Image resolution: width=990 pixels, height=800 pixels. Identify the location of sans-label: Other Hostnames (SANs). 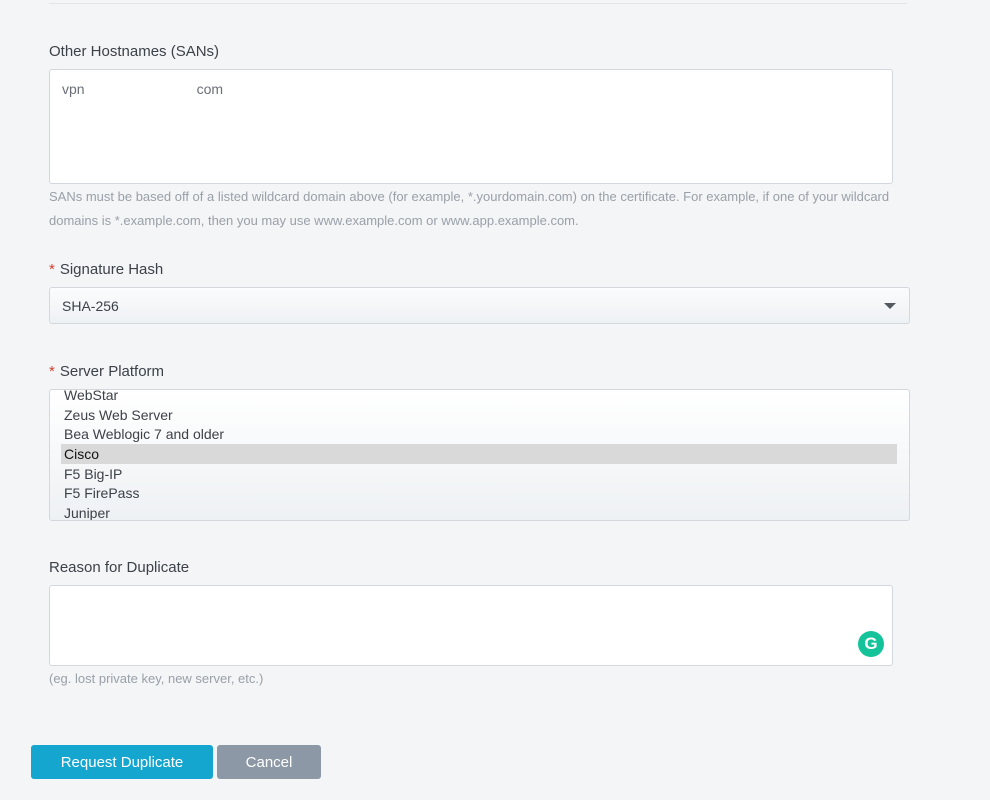
(134, 51).